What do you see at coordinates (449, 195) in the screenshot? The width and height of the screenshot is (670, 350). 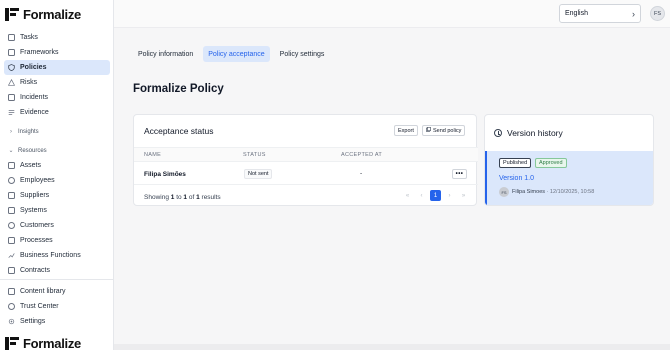 I see `next-page-icon: ›` at bounding box center [449, 195].